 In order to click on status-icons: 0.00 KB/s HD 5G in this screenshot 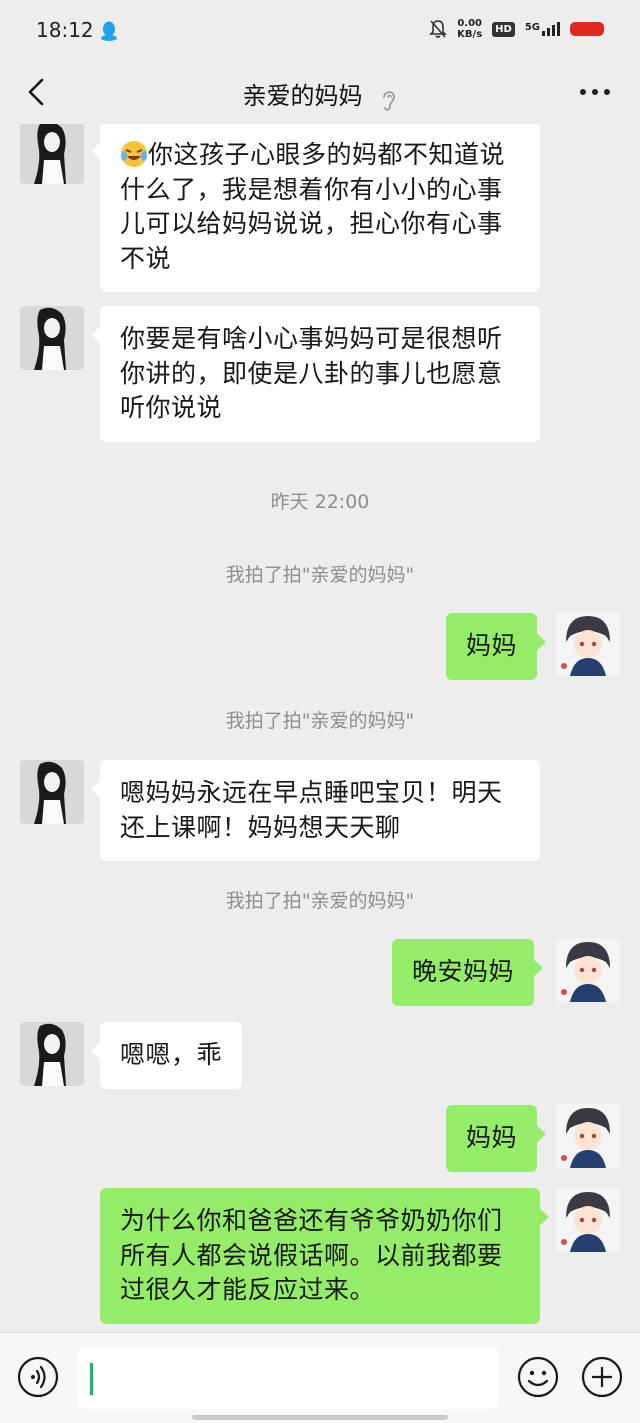, I will do `click(516, 29)`.